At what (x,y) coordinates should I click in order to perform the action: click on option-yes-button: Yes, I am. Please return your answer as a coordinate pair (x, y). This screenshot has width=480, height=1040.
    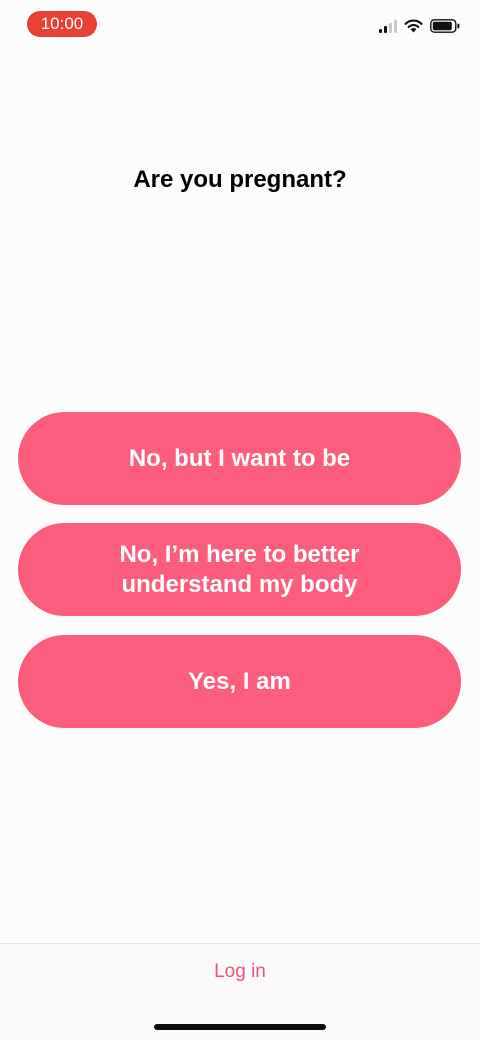
    Looking at the image, I should click on (239, 681).